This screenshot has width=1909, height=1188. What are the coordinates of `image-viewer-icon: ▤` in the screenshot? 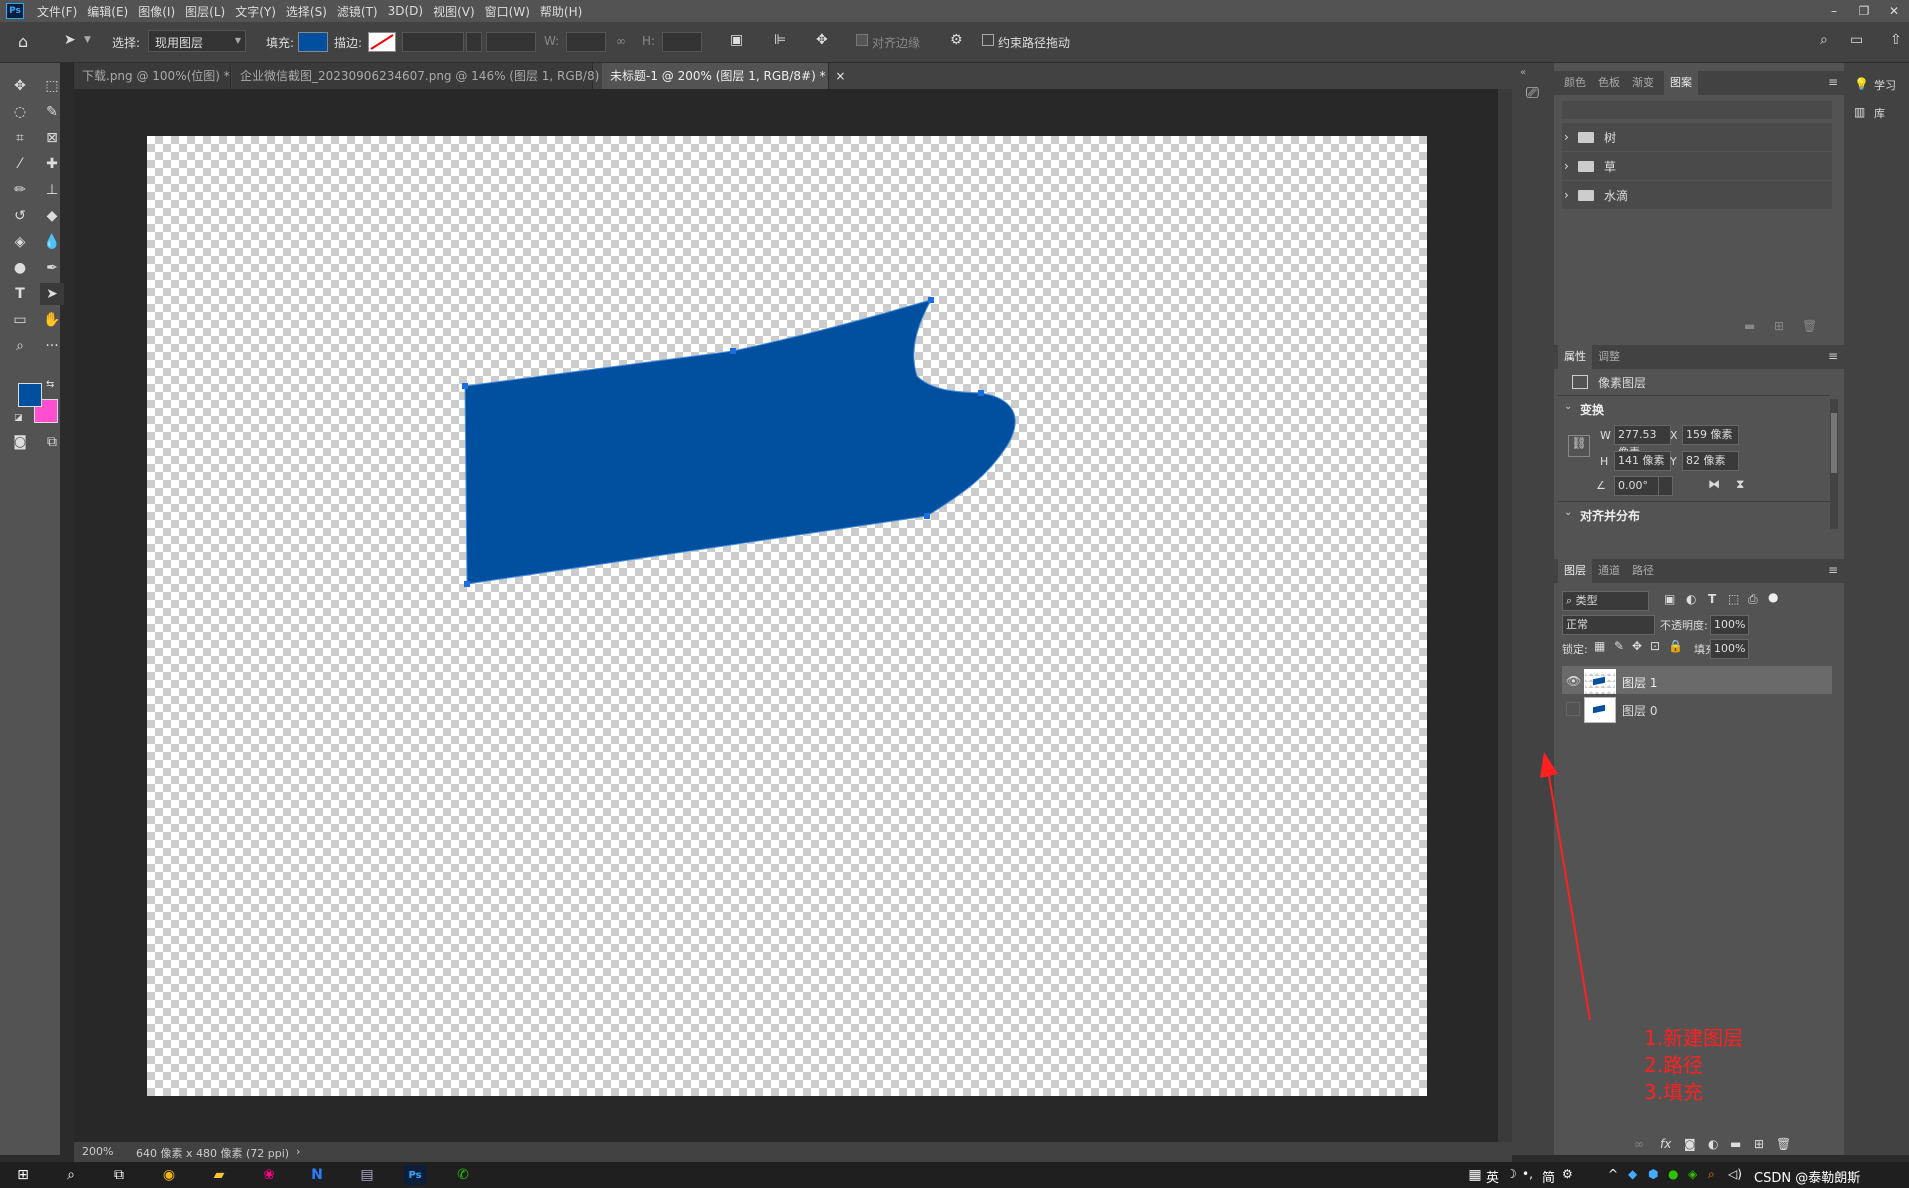 It's located at (367, 1175).